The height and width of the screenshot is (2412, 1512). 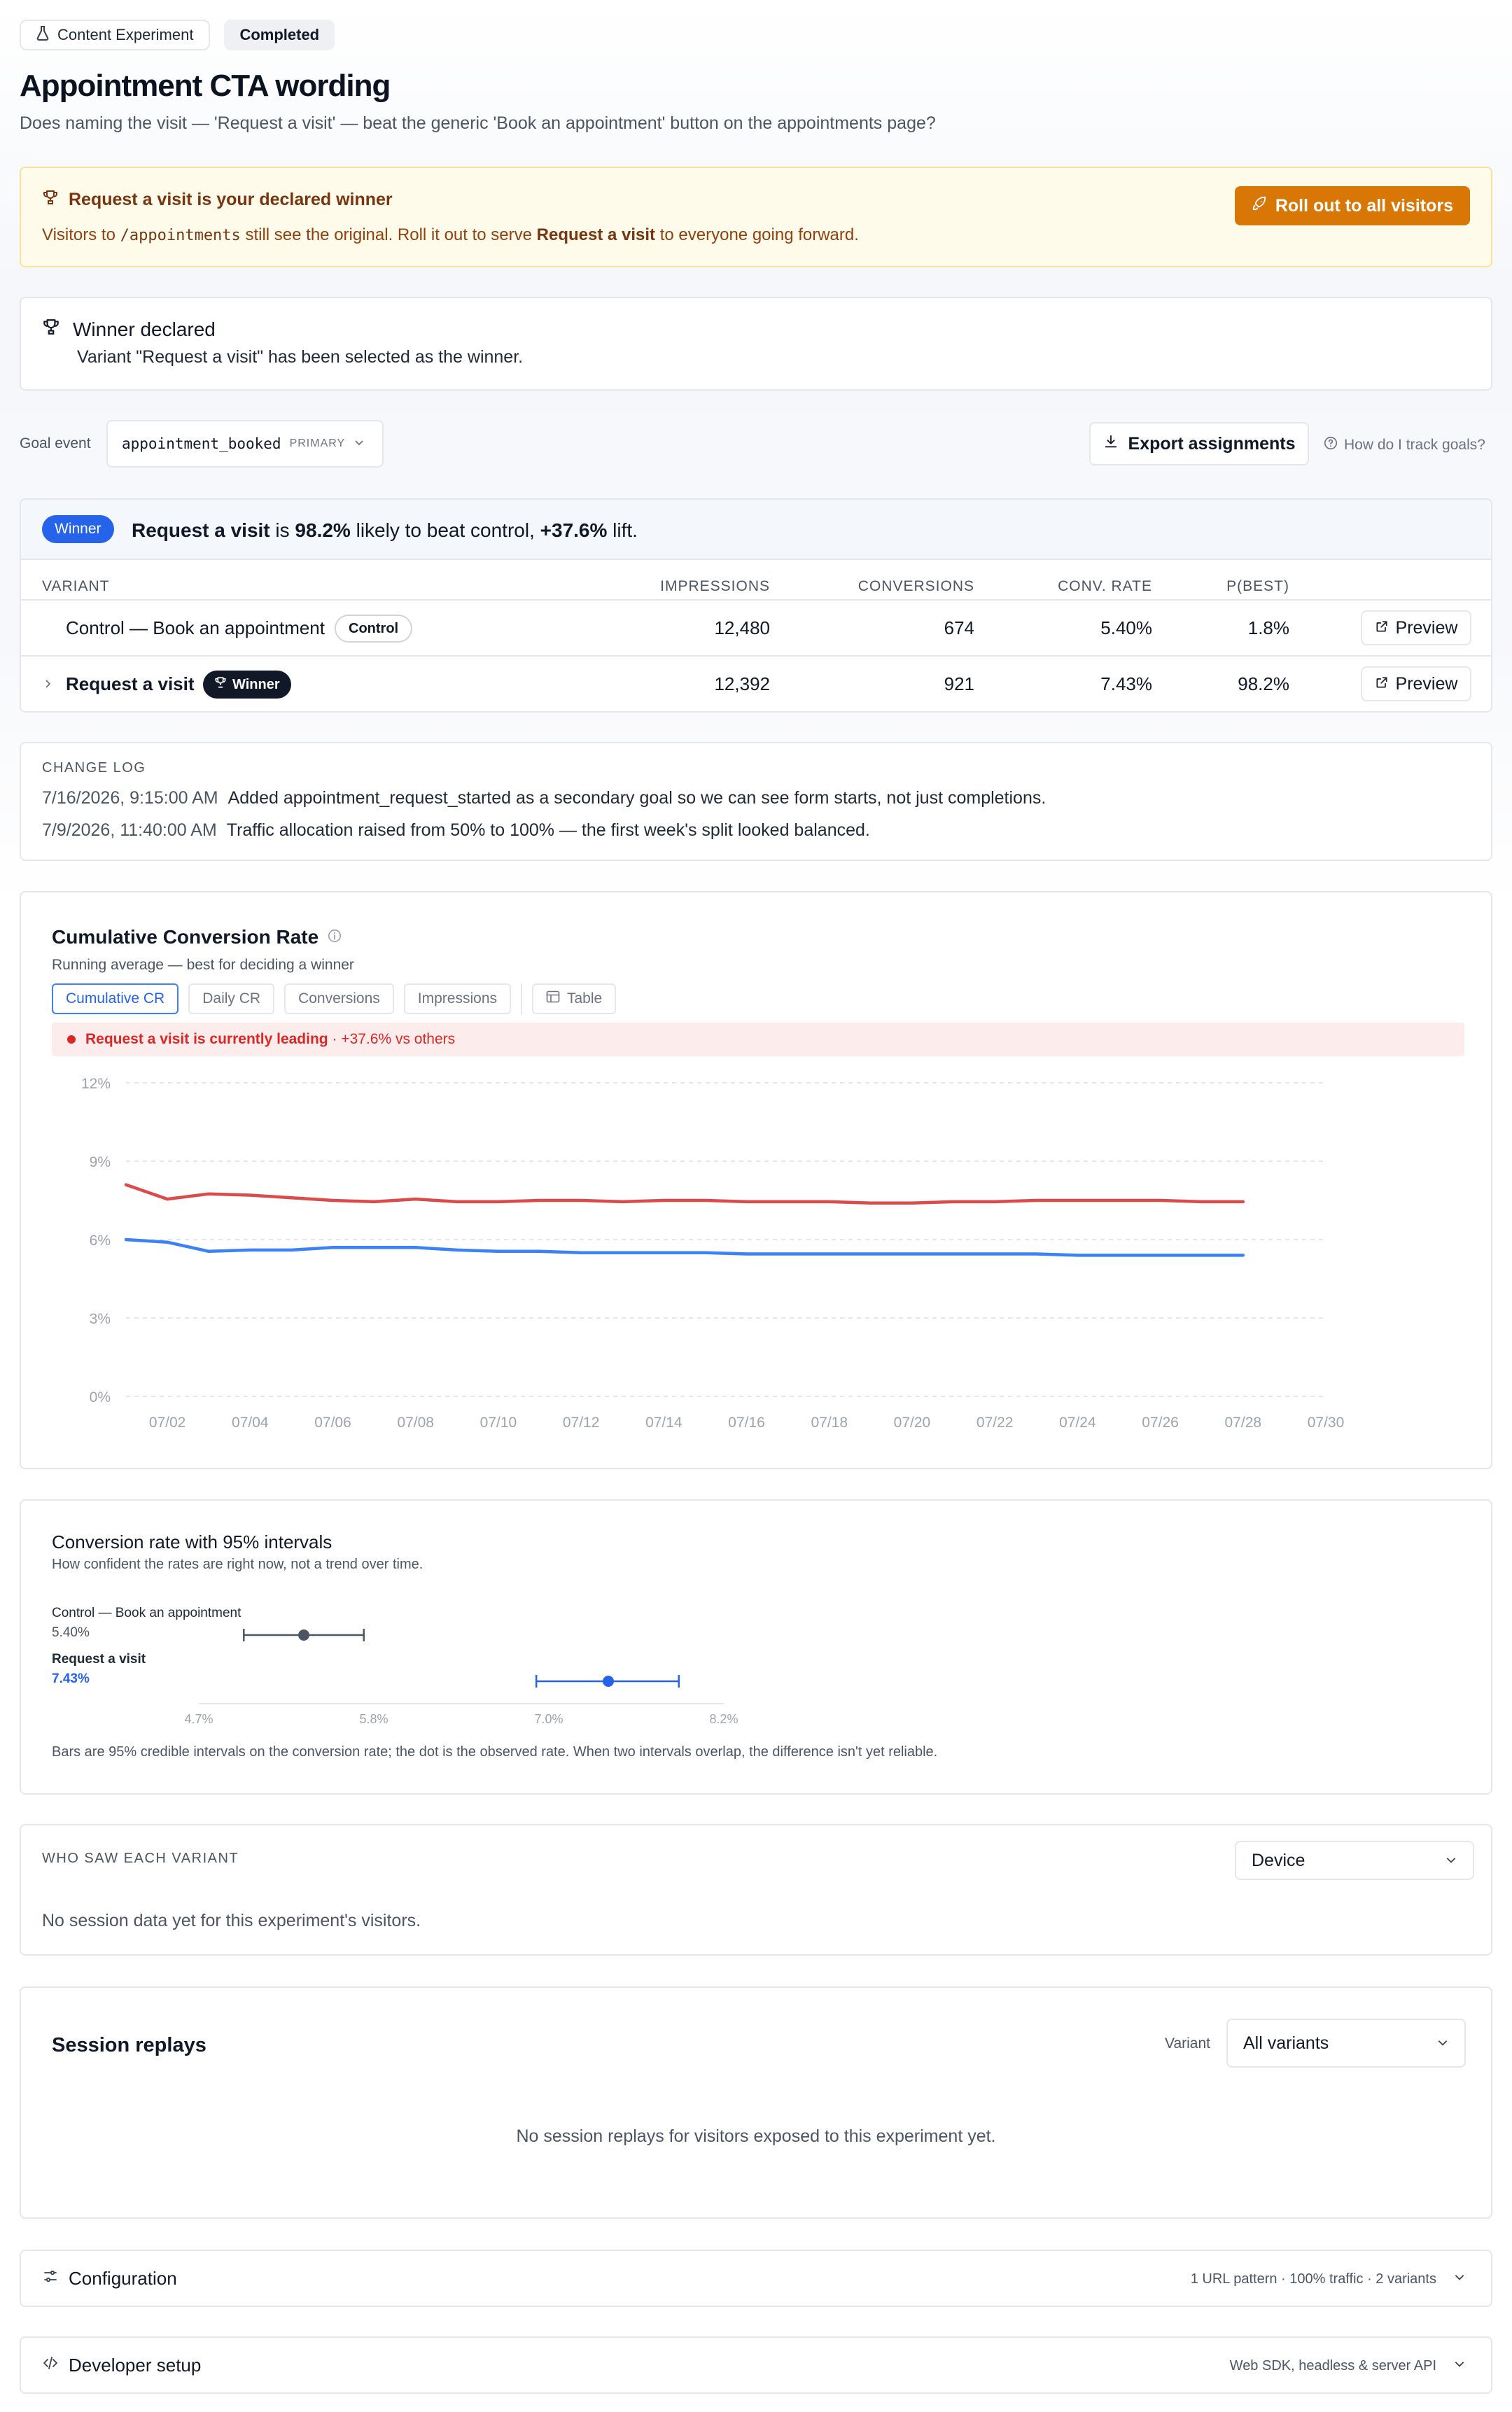 I want to click on banner-text-a: Visitors to, so click(x=81, y=234).